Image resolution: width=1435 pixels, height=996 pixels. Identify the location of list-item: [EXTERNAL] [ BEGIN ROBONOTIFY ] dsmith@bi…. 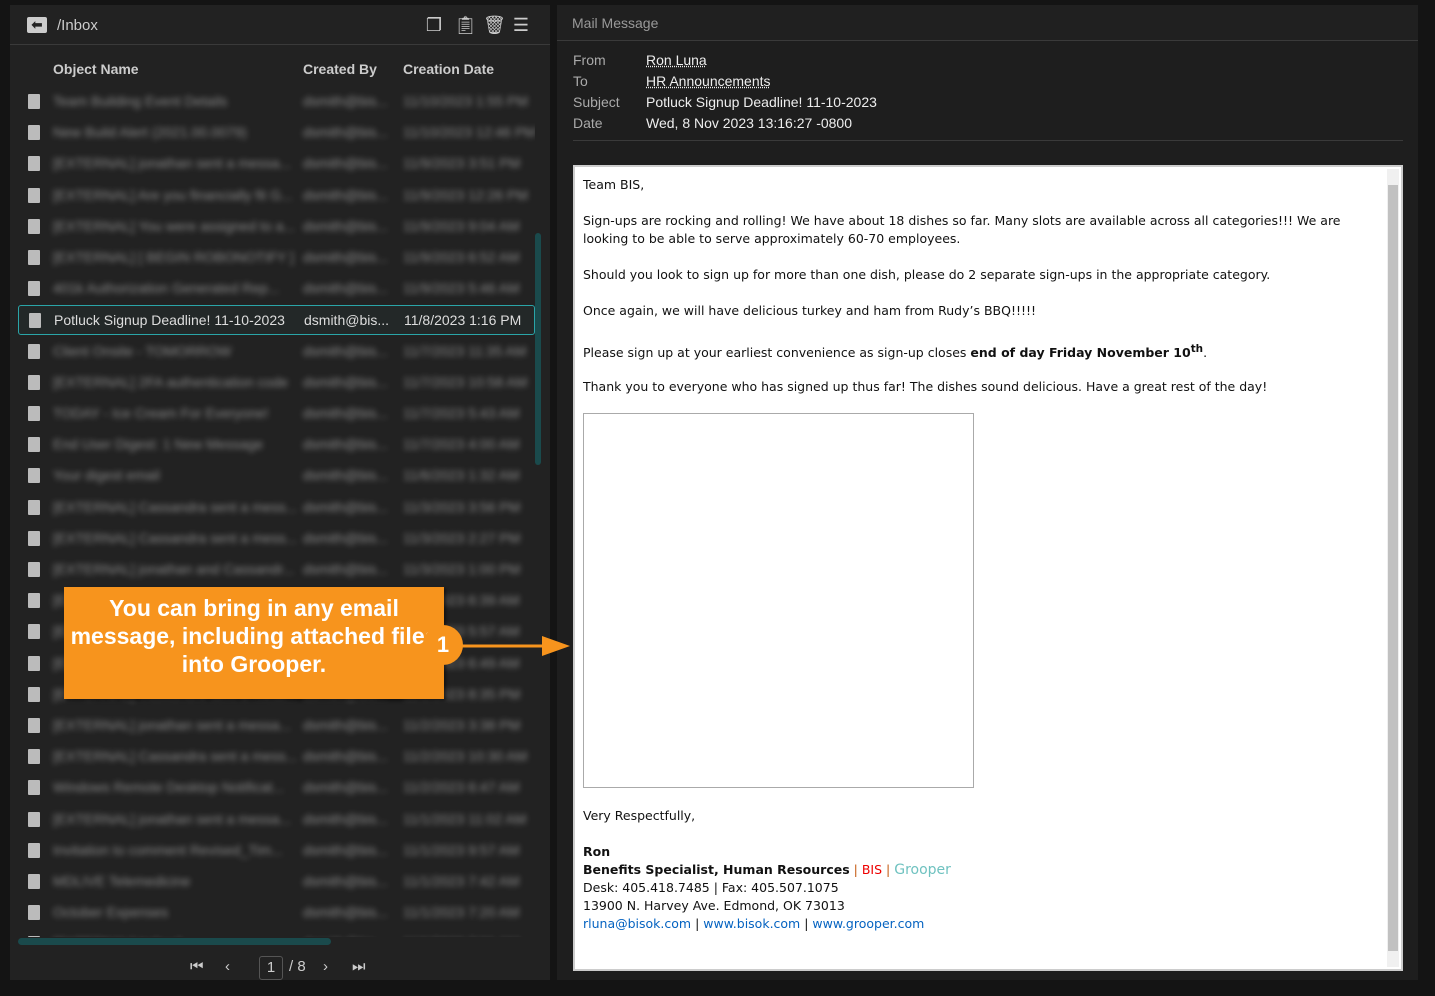
(276, 258).